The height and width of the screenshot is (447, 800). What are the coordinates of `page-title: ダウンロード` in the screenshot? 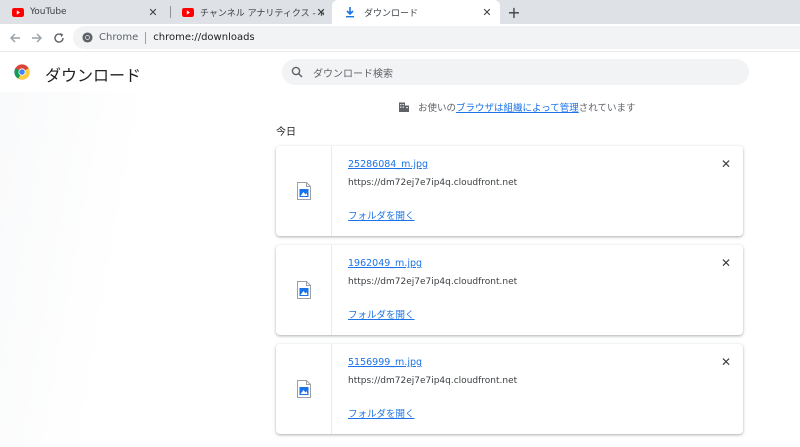 It's located at (93, 75).